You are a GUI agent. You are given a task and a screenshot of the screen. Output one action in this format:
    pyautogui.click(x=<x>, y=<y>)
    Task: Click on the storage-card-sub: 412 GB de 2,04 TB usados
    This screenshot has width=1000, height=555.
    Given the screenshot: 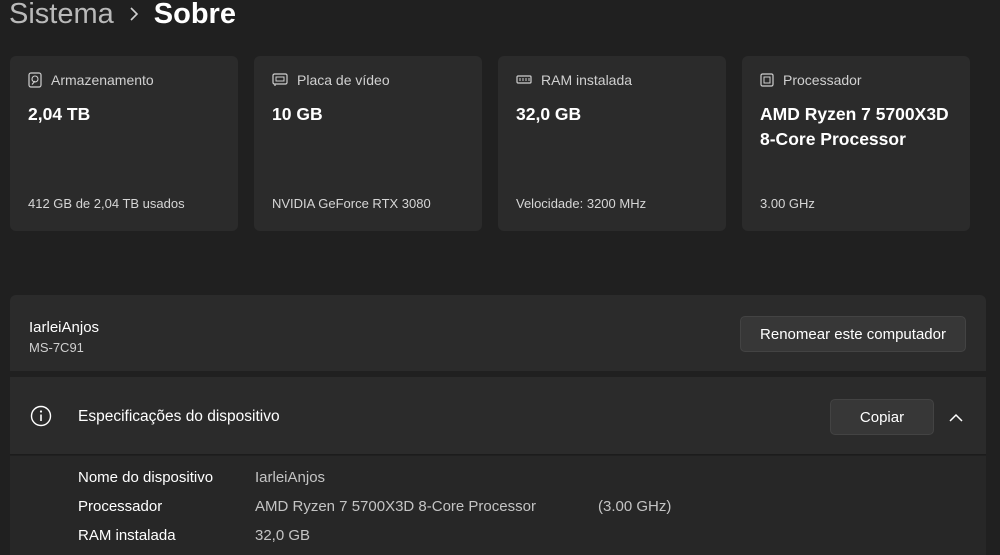 What is the action you would take?
    pyautogui.click(x=106, y=203)
    